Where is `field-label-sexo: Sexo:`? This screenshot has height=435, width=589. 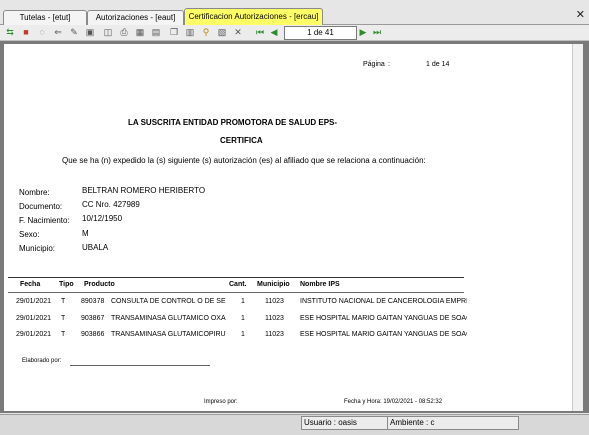
field-label-sexo: Sexo: is located at coordinates (29, 234).